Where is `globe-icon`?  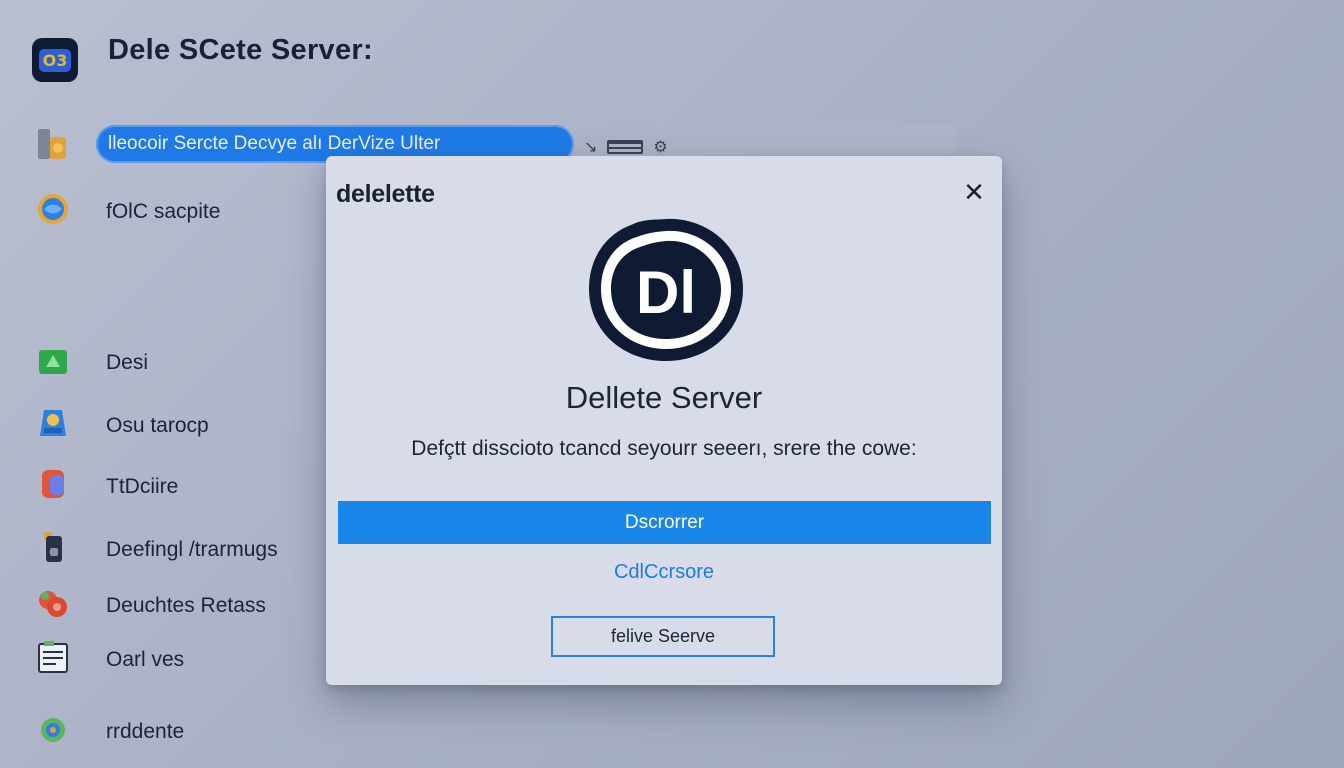 globe-icon is located at coordinates (53, 209).